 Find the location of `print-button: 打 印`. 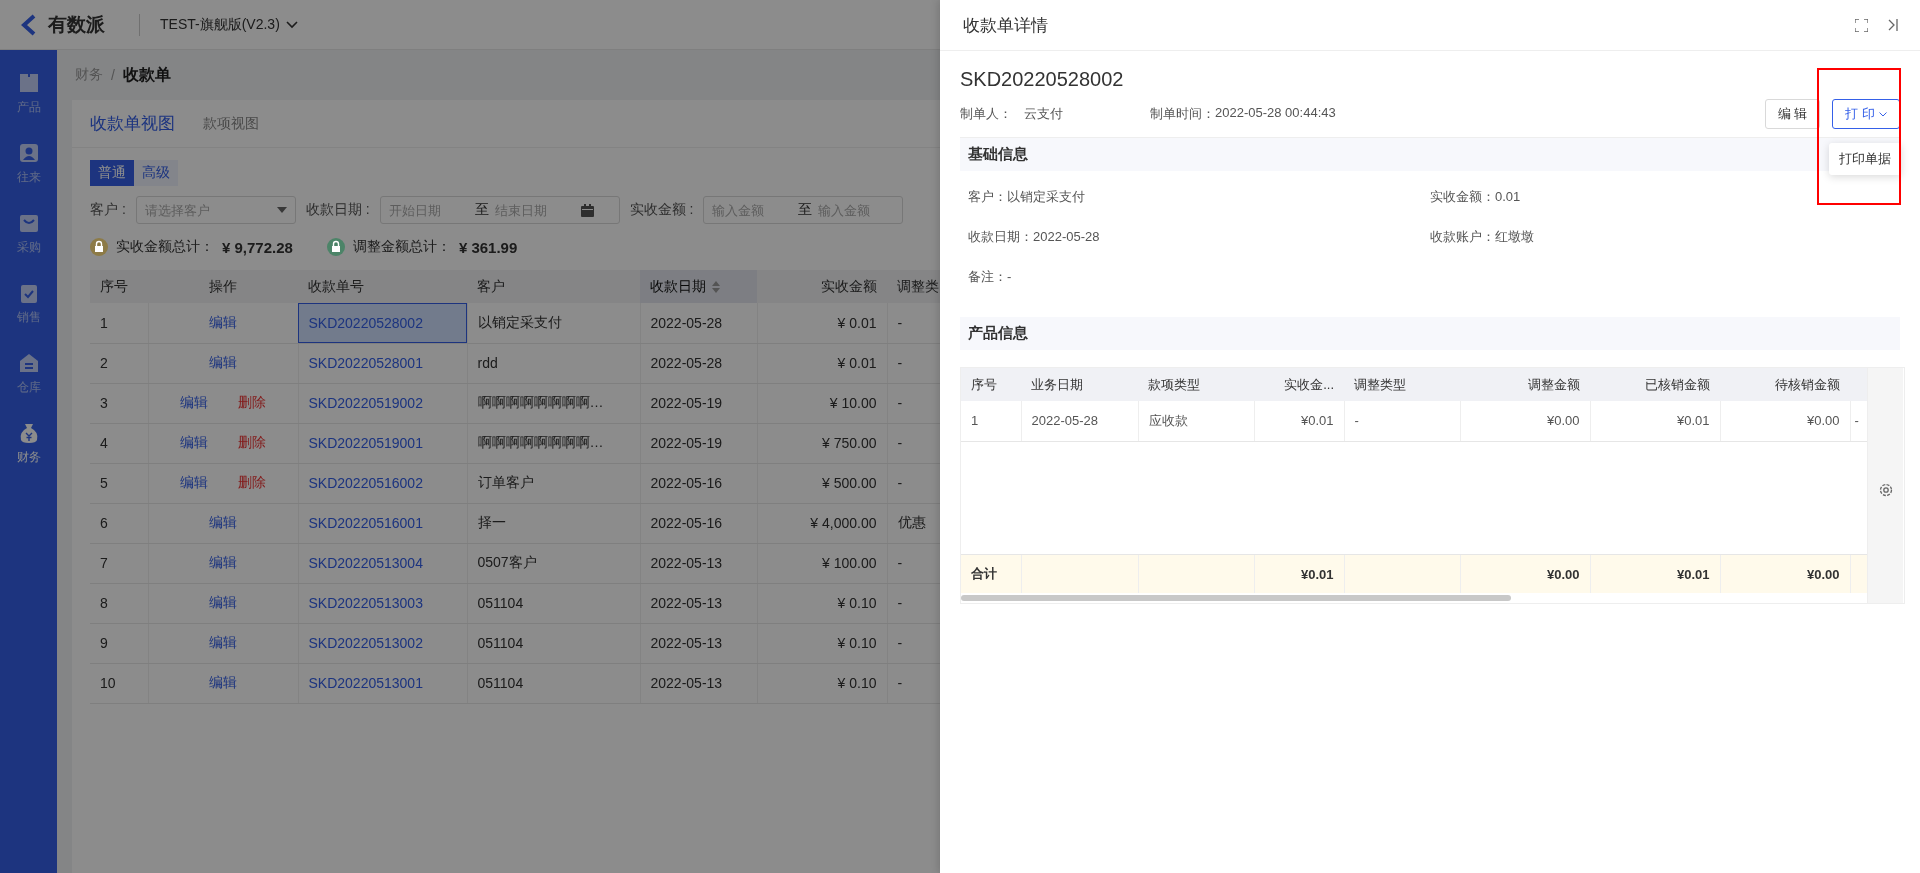

print-button: 打 印 is located at coordinates (1866, 114).